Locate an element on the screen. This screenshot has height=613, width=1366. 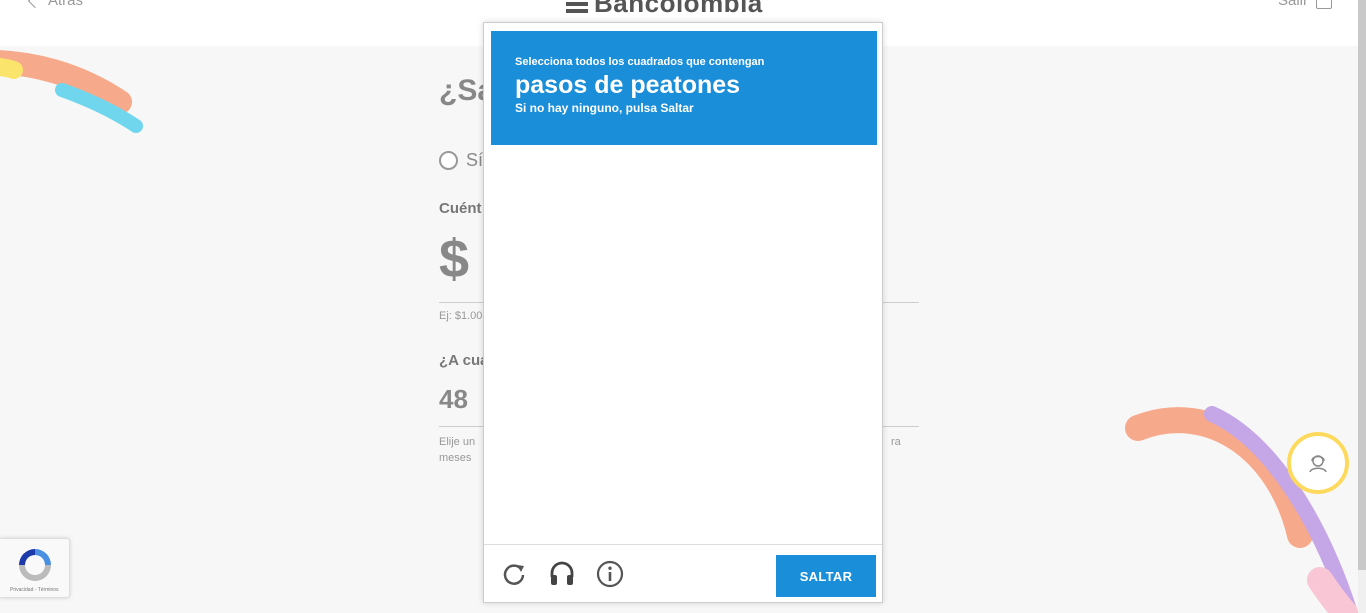
radio-option-yes: Sí is located at coordinates (461, 160).